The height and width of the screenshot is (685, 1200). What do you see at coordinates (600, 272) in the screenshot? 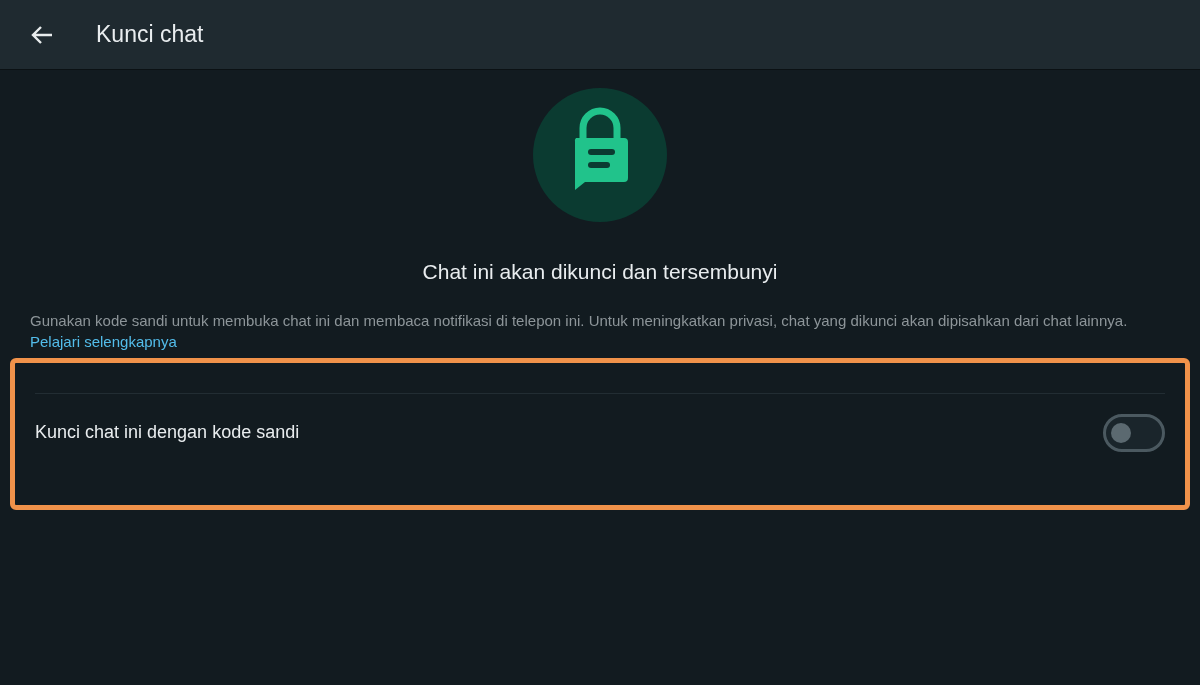
I see `heading: Chat ini akan dikunci dan tersembunyi` at bounding box center [600, 272].